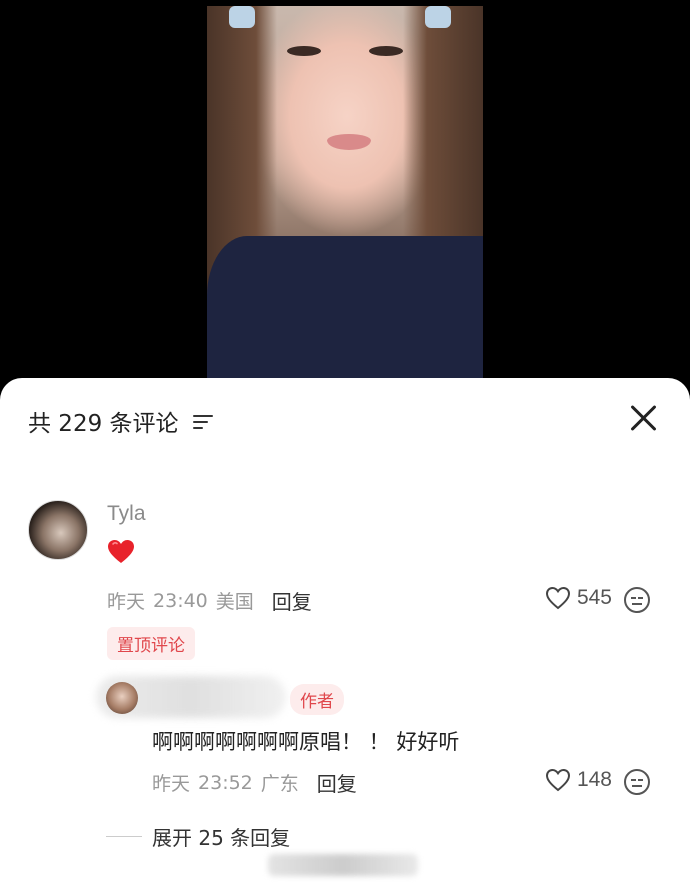 This screenshot has width=690, height=887. What do you see at coordinates (151, 643) in the screenshot?
I see `pinned-badge: 置顶评论` at bounding box center [151, 643].